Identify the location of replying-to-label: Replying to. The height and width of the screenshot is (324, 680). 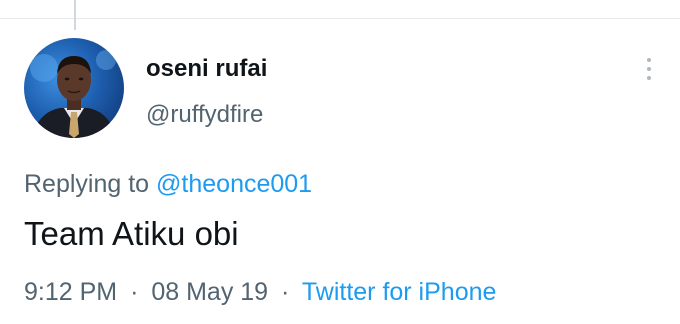
(87, 184).